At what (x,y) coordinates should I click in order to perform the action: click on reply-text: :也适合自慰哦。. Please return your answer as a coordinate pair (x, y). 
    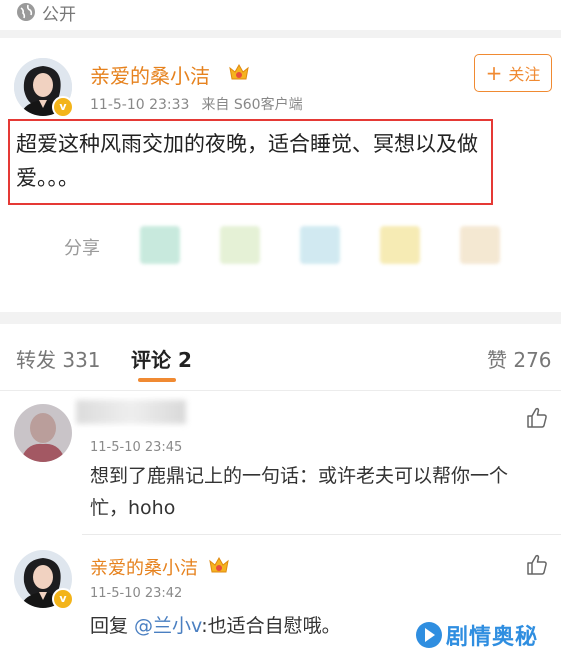
    Looking at the image, I should click on (271, 626).